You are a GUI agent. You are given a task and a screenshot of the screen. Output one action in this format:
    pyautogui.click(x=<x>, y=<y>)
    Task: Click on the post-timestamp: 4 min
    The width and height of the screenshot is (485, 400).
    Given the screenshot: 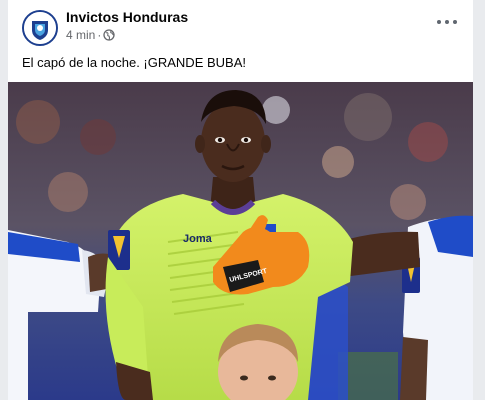 What is the action you would take?
    pyautogui.click(x=80, y=35)
    